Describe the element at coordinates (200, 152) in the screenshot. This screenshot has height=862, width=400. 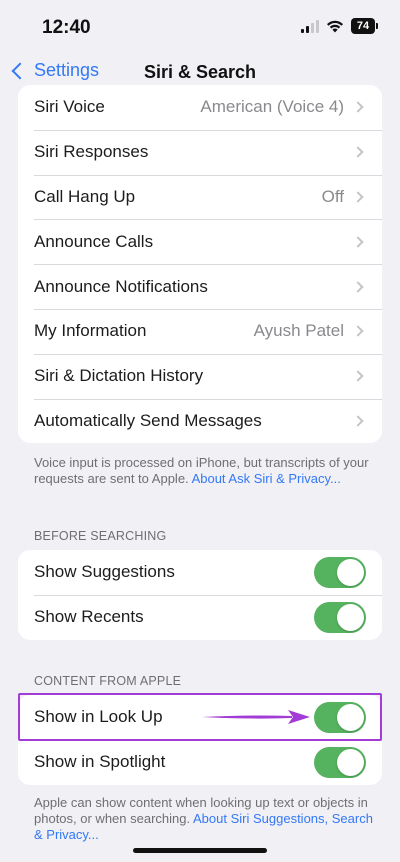
I see `row-siri-responses: Siri Responses` at that location.